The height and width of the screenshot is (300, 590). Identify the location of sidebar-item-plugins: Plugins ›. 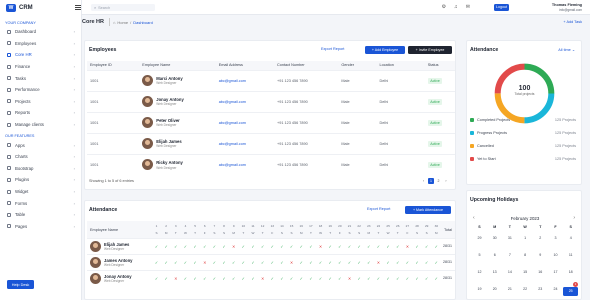
(40, 180).